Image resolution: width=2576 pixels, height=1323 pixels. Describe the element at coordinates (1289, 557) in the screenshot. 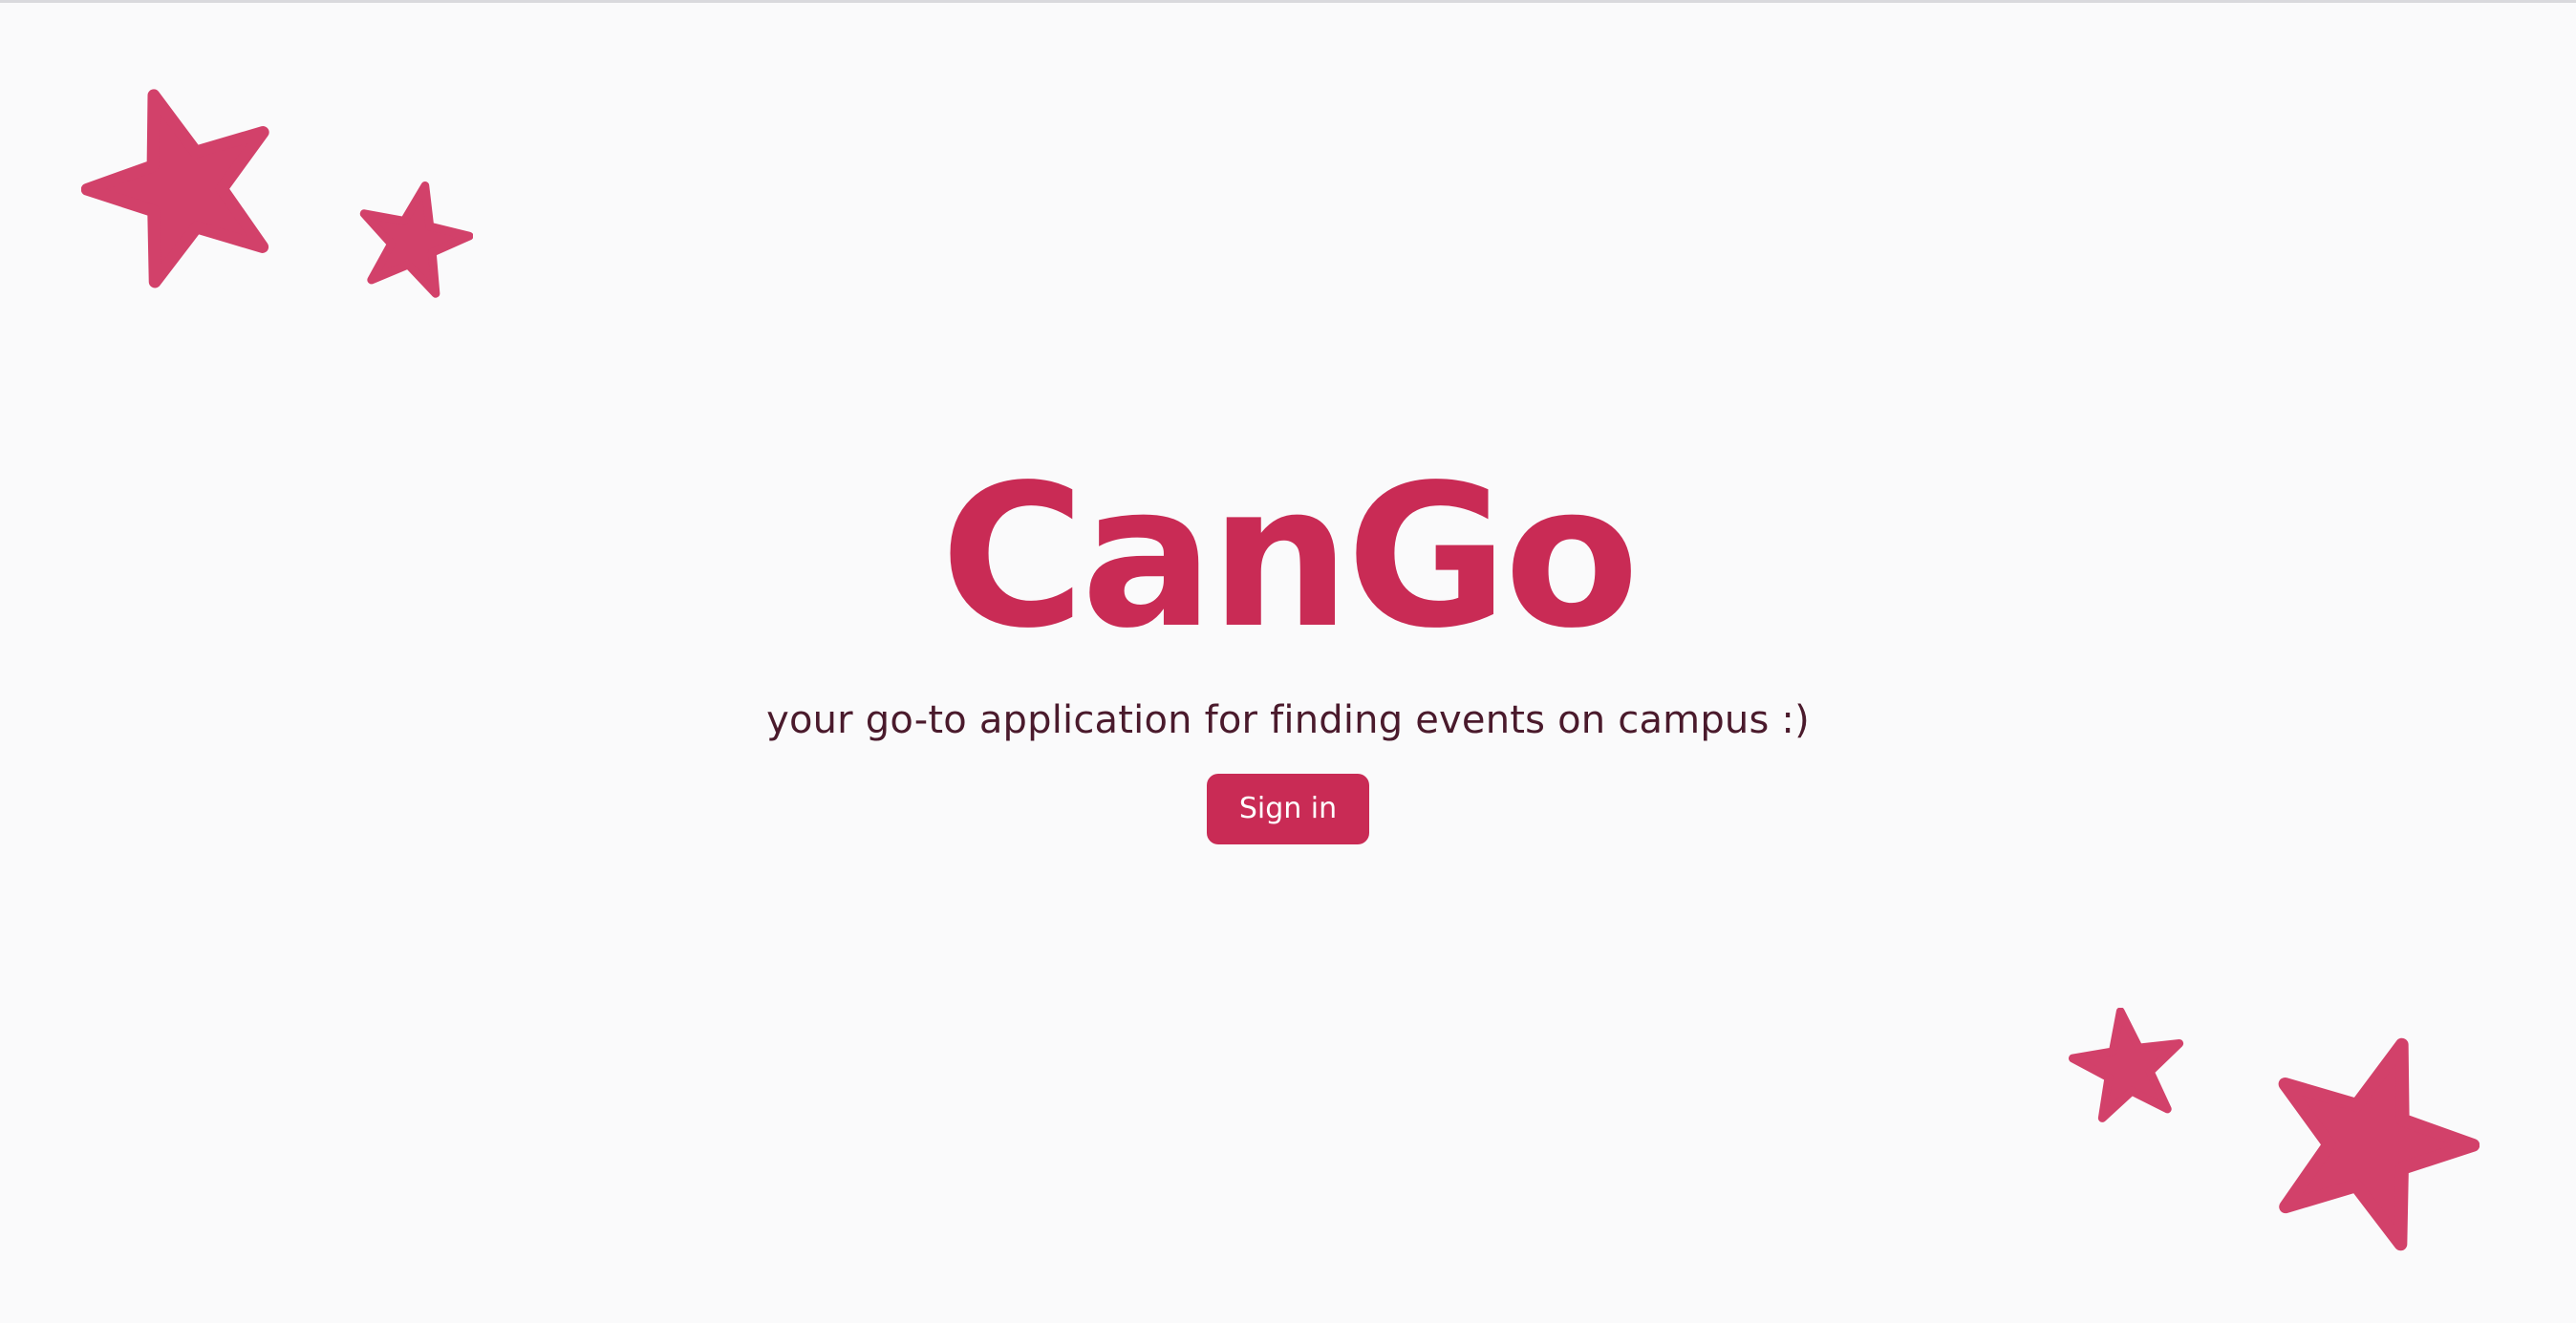

I see `app-logo-title: CanGo` at that location.